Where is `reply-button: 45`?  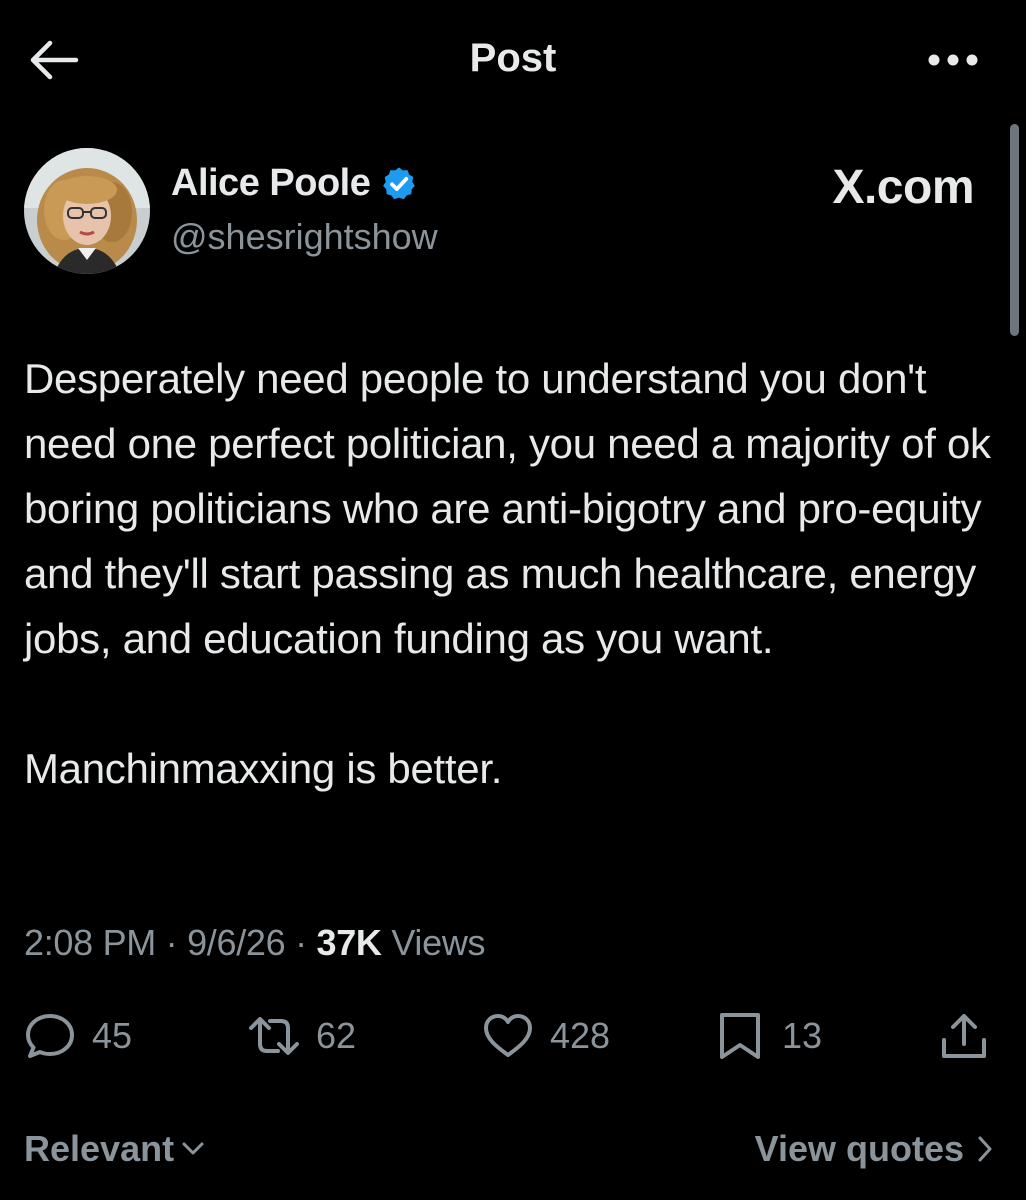 reply-button: 45 is located at coordinates (77, 1036).